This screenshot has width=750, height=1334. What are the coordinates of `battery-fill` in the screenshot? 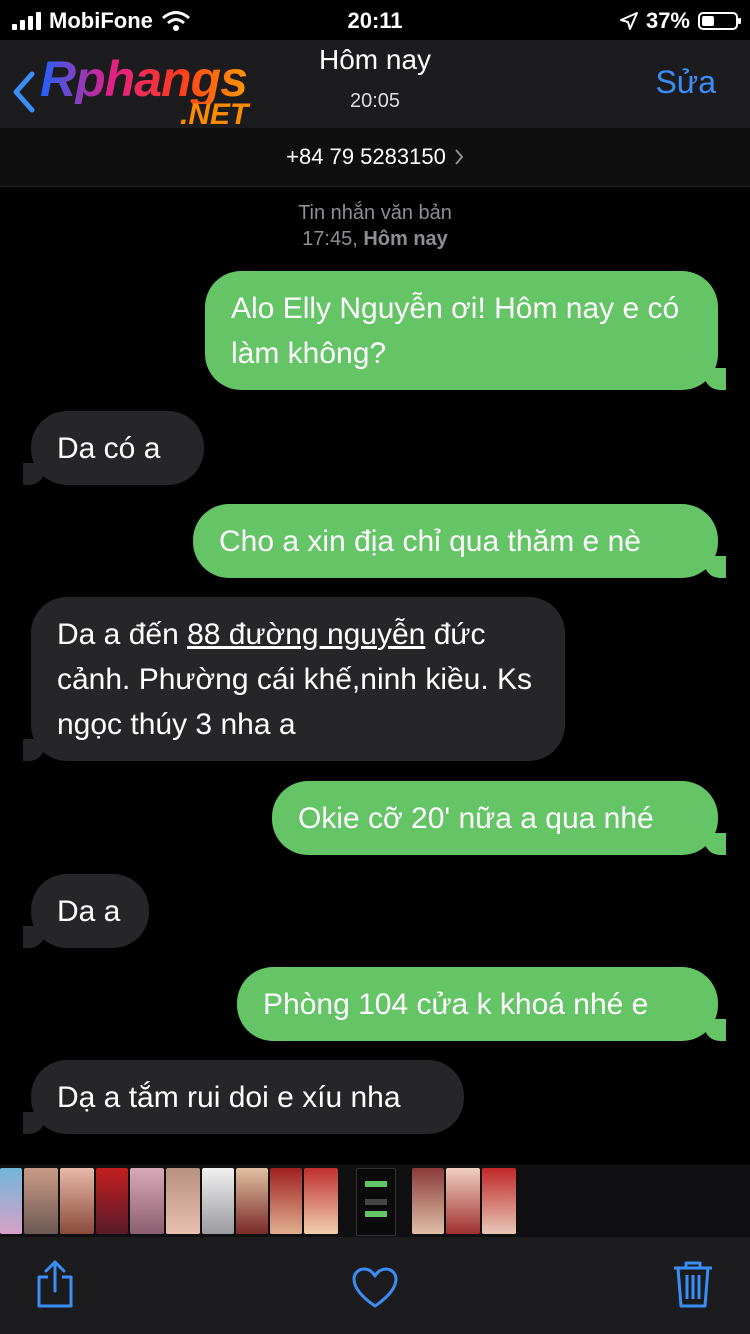 It's located at (708, 21).